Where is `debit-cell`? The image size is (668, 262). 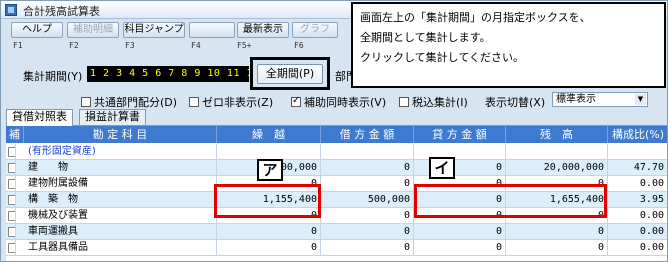
debit-cell is located at coordinates (367, 151).